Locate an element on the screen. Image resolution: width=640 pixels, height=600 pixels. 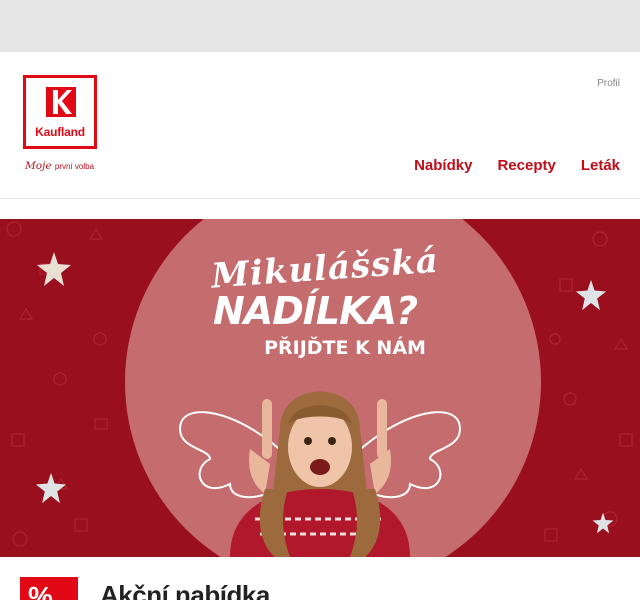
profile-link: Profil is located at coordinates (608, 83).